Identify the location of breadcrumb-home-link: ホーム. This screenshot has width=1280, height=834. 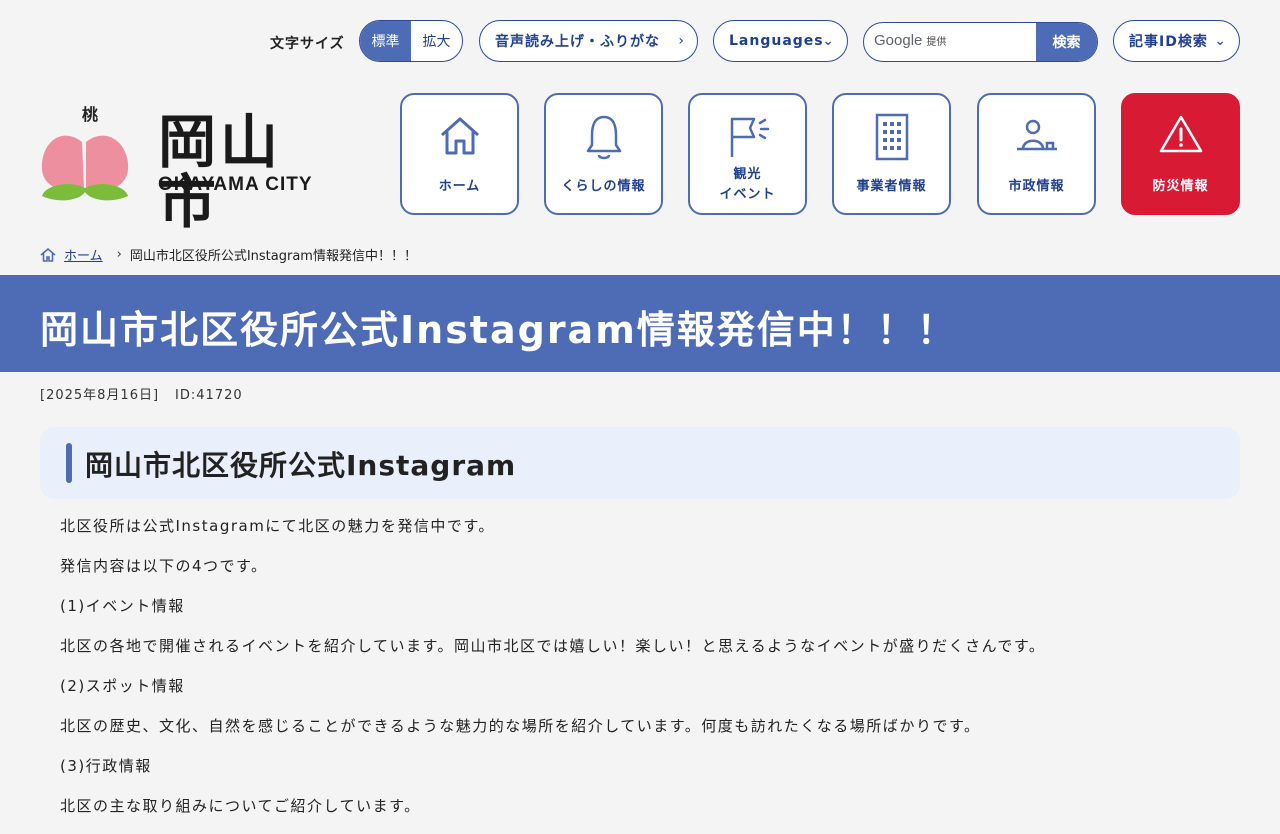
(83, 254).